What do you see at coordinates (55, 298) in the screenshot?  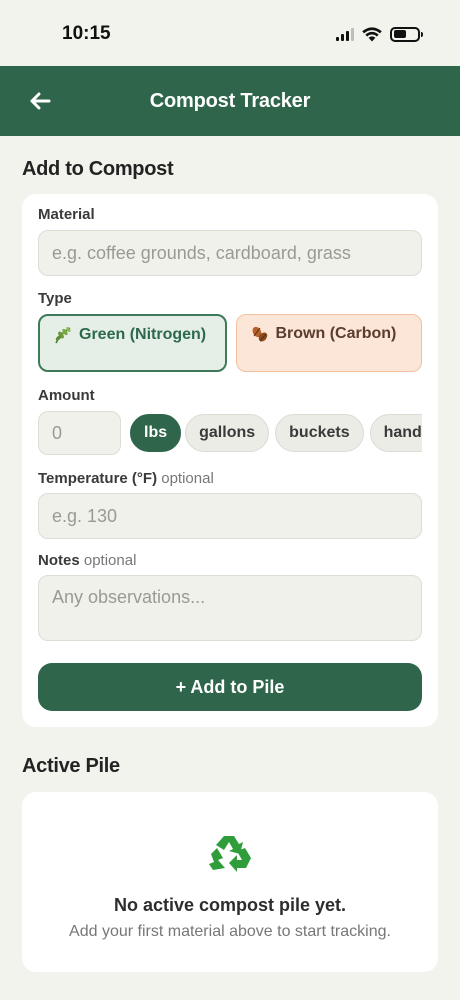 I see `type-label: Type` at bounding box center [55, 298].